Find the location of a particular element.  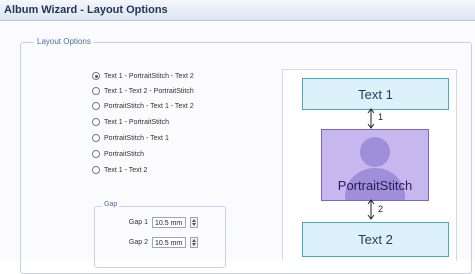

layout-option-4: Text 1 - PortraitStitch is located at coordinates (130, 122).